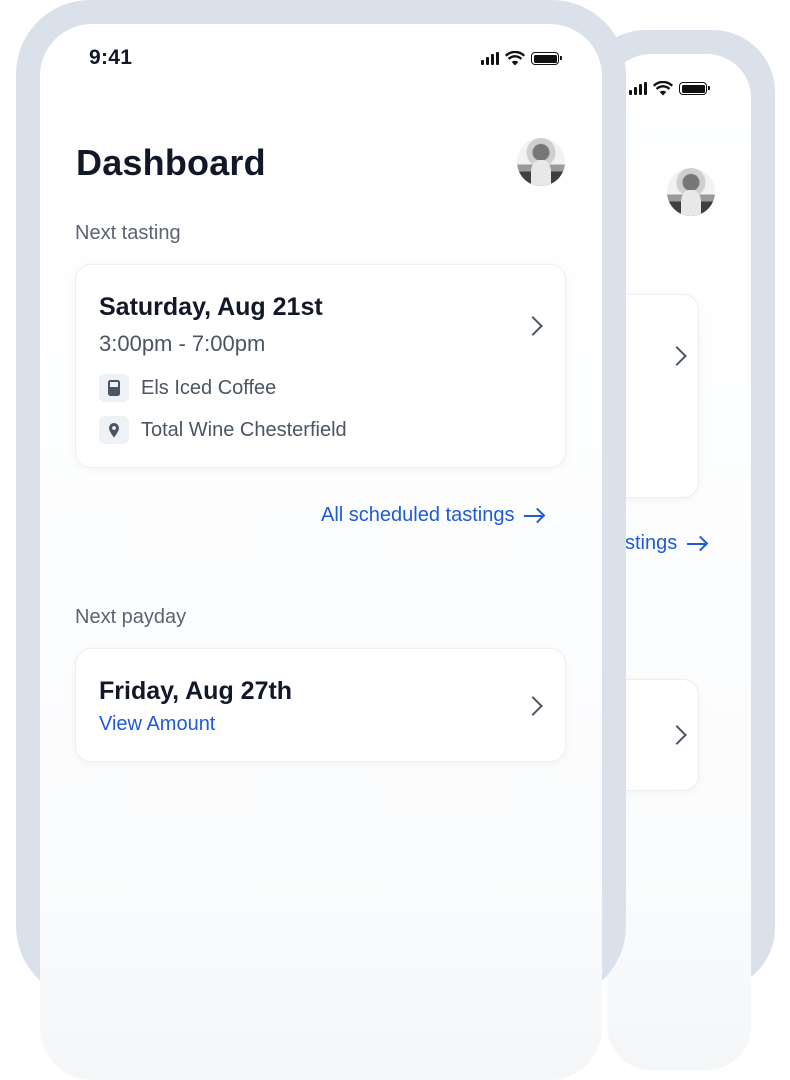  I want to click on status-icons, so click(521, 58).